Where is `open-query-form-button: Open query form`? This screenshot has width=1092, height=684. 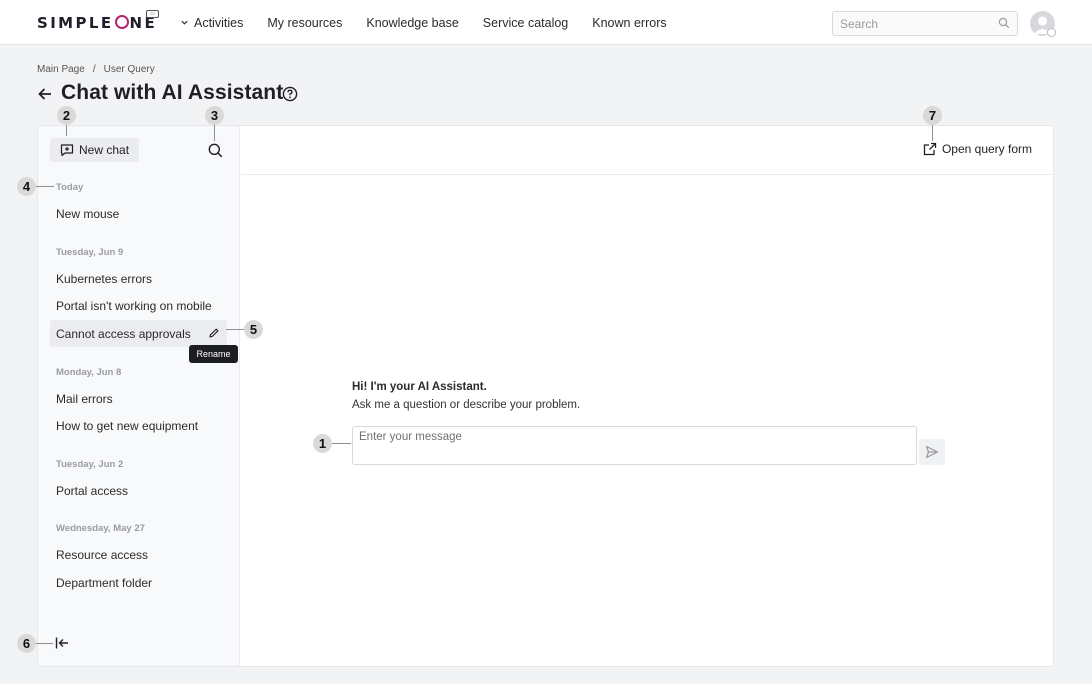
open-query-form-button: Open query form is located at coordinates (977, 149).